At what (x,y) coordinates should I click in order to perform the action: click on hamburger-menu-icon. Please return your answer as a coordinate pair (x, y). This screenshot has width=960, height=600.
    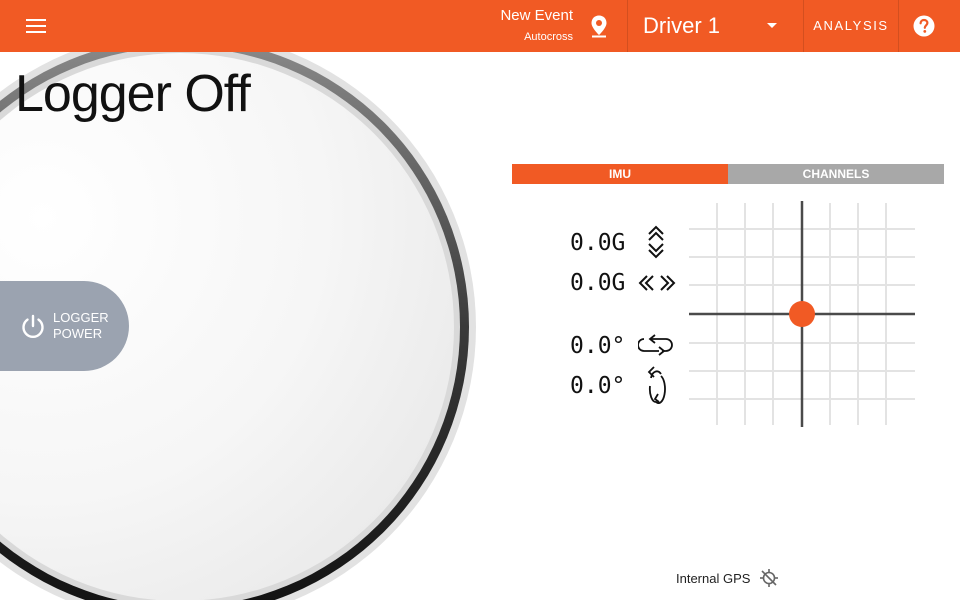
    Looking at the image, I should click on (36, 26).